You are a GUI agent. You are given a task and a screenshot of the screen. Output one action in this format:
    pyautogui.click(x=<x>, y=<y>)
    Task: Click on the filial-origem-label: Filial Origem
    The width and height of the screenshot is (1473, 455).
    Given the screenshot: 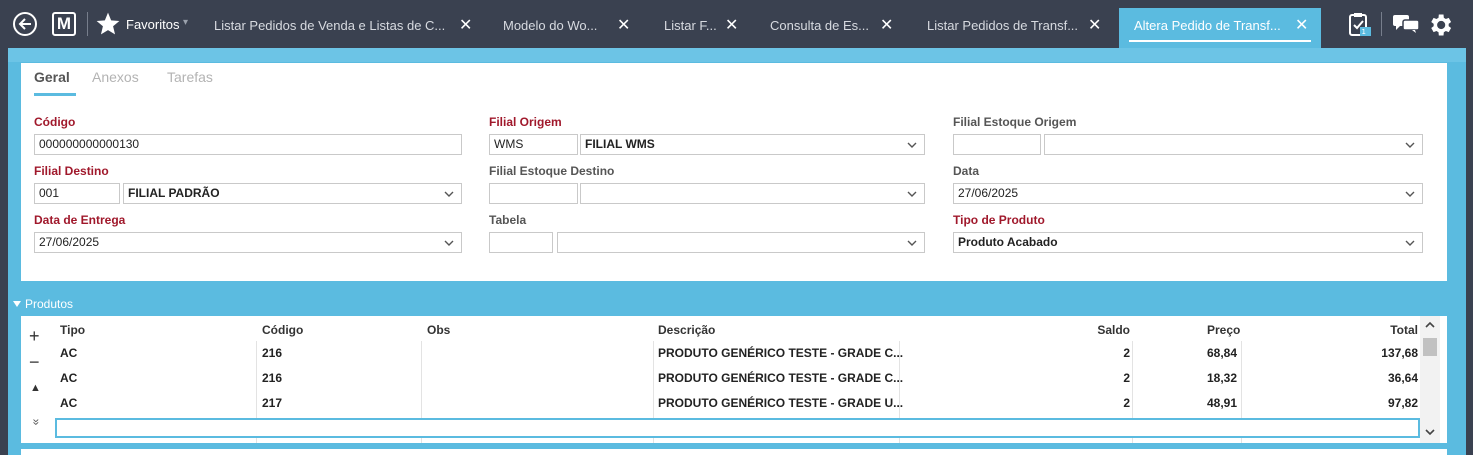 What is the action you would take?
    pyautogui.click(x=525, y=122)
    